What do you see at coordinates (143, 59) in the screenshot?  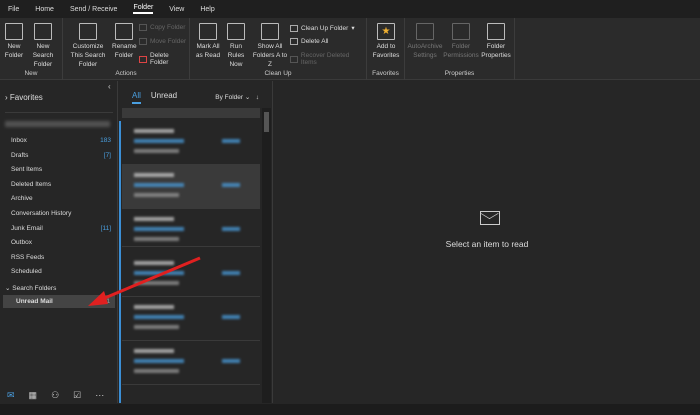 I see `delete-icon` at bounding box center [143, 59].